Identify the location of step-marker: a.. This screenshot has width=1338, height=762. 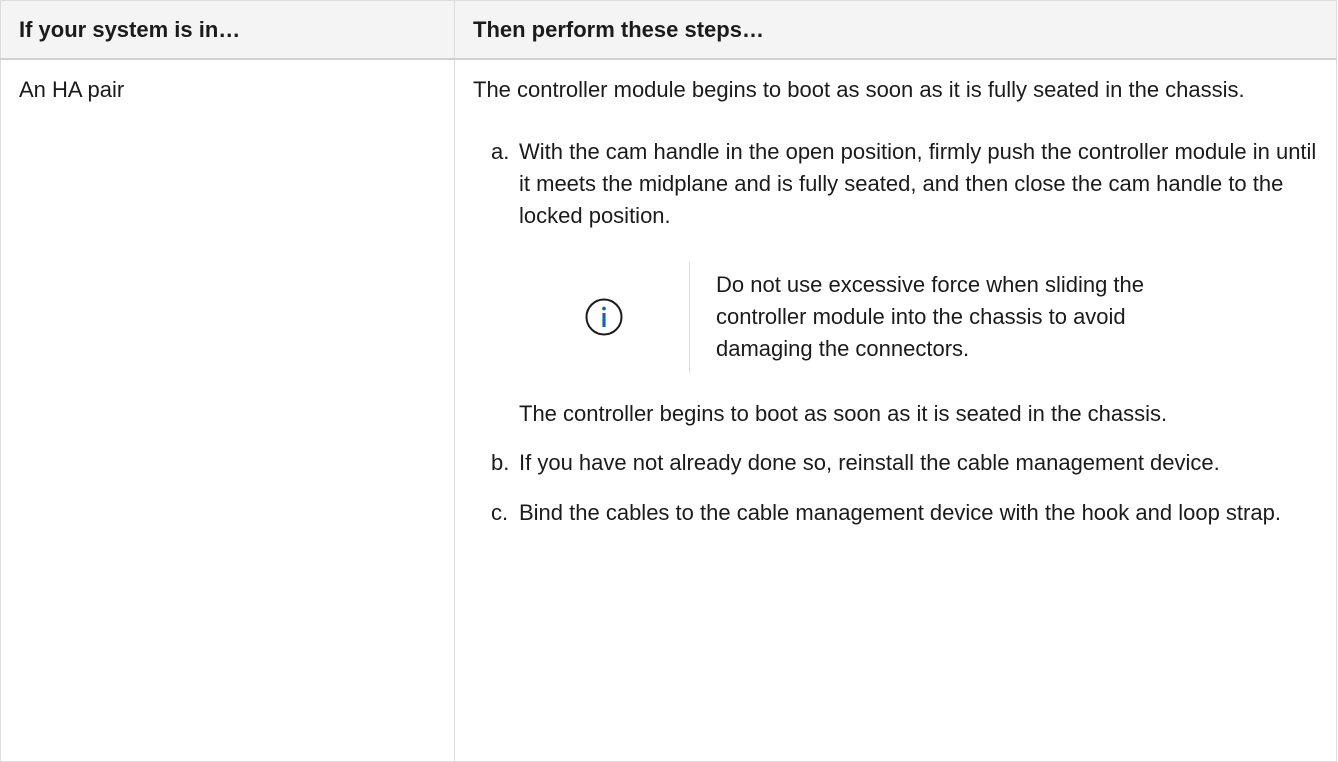
(500, 151).